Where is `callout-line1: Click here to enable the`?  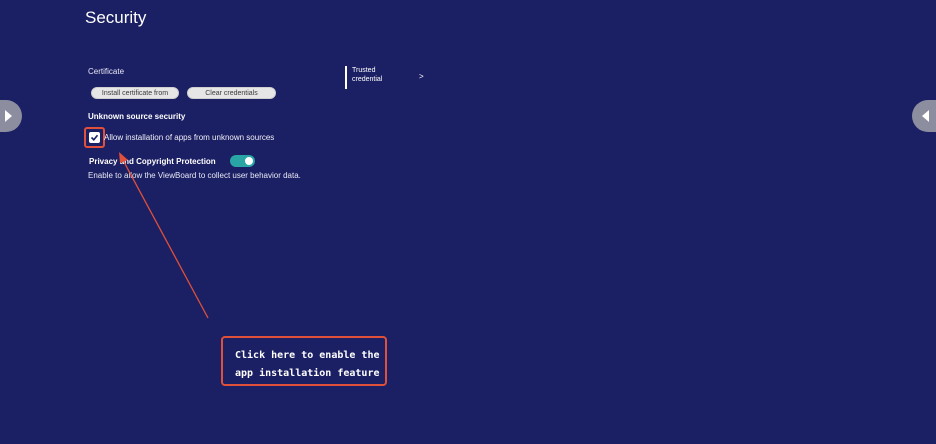 callout-line1: Click here to enable the is located at coordinates (307, 355).